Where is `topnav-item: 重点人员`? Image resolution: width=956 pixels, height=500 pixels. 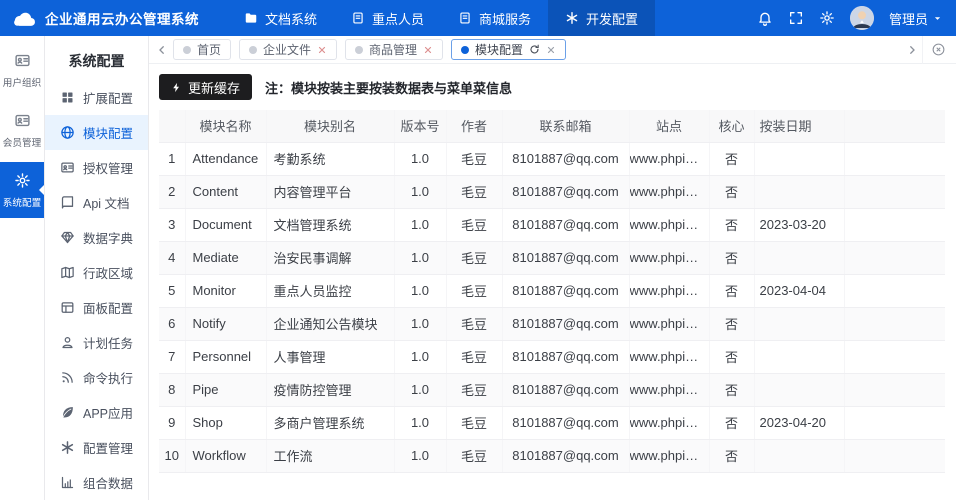 topnav-item: 重点人员 is located at coordinates (387, 18).